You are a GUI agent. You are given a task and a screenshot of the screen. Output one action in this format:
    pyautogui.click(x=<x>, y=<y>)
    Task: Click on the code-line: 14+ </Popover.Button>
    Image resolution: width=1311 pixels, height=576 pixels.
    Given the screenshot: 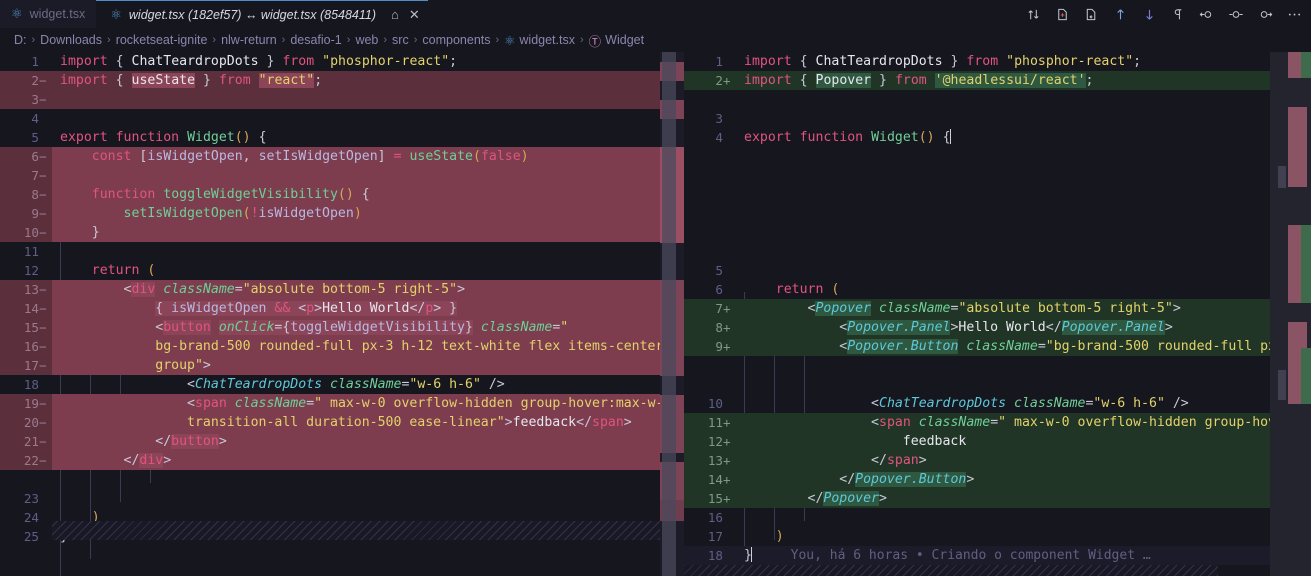 What is the action you would take?
    pyautogui.click(x=997, y=479)
    